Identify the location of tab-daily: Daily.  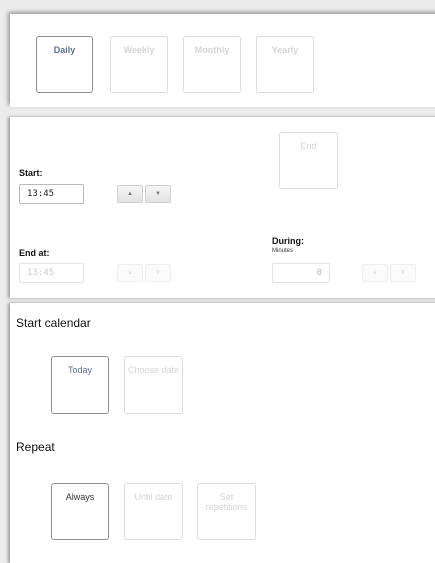
(64, 64).